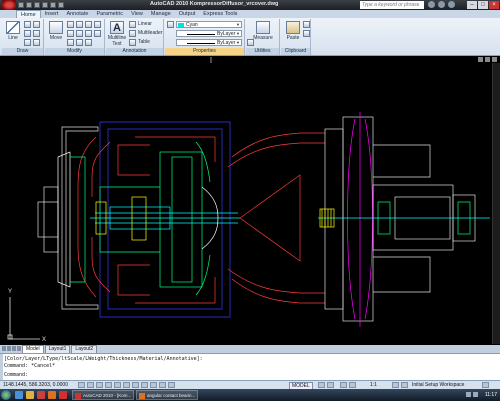 This screenshot has height=401, width=500. Describe the element at coordinates (494, 59) in the screenshot. I see `drawing-close-icon` at that location.